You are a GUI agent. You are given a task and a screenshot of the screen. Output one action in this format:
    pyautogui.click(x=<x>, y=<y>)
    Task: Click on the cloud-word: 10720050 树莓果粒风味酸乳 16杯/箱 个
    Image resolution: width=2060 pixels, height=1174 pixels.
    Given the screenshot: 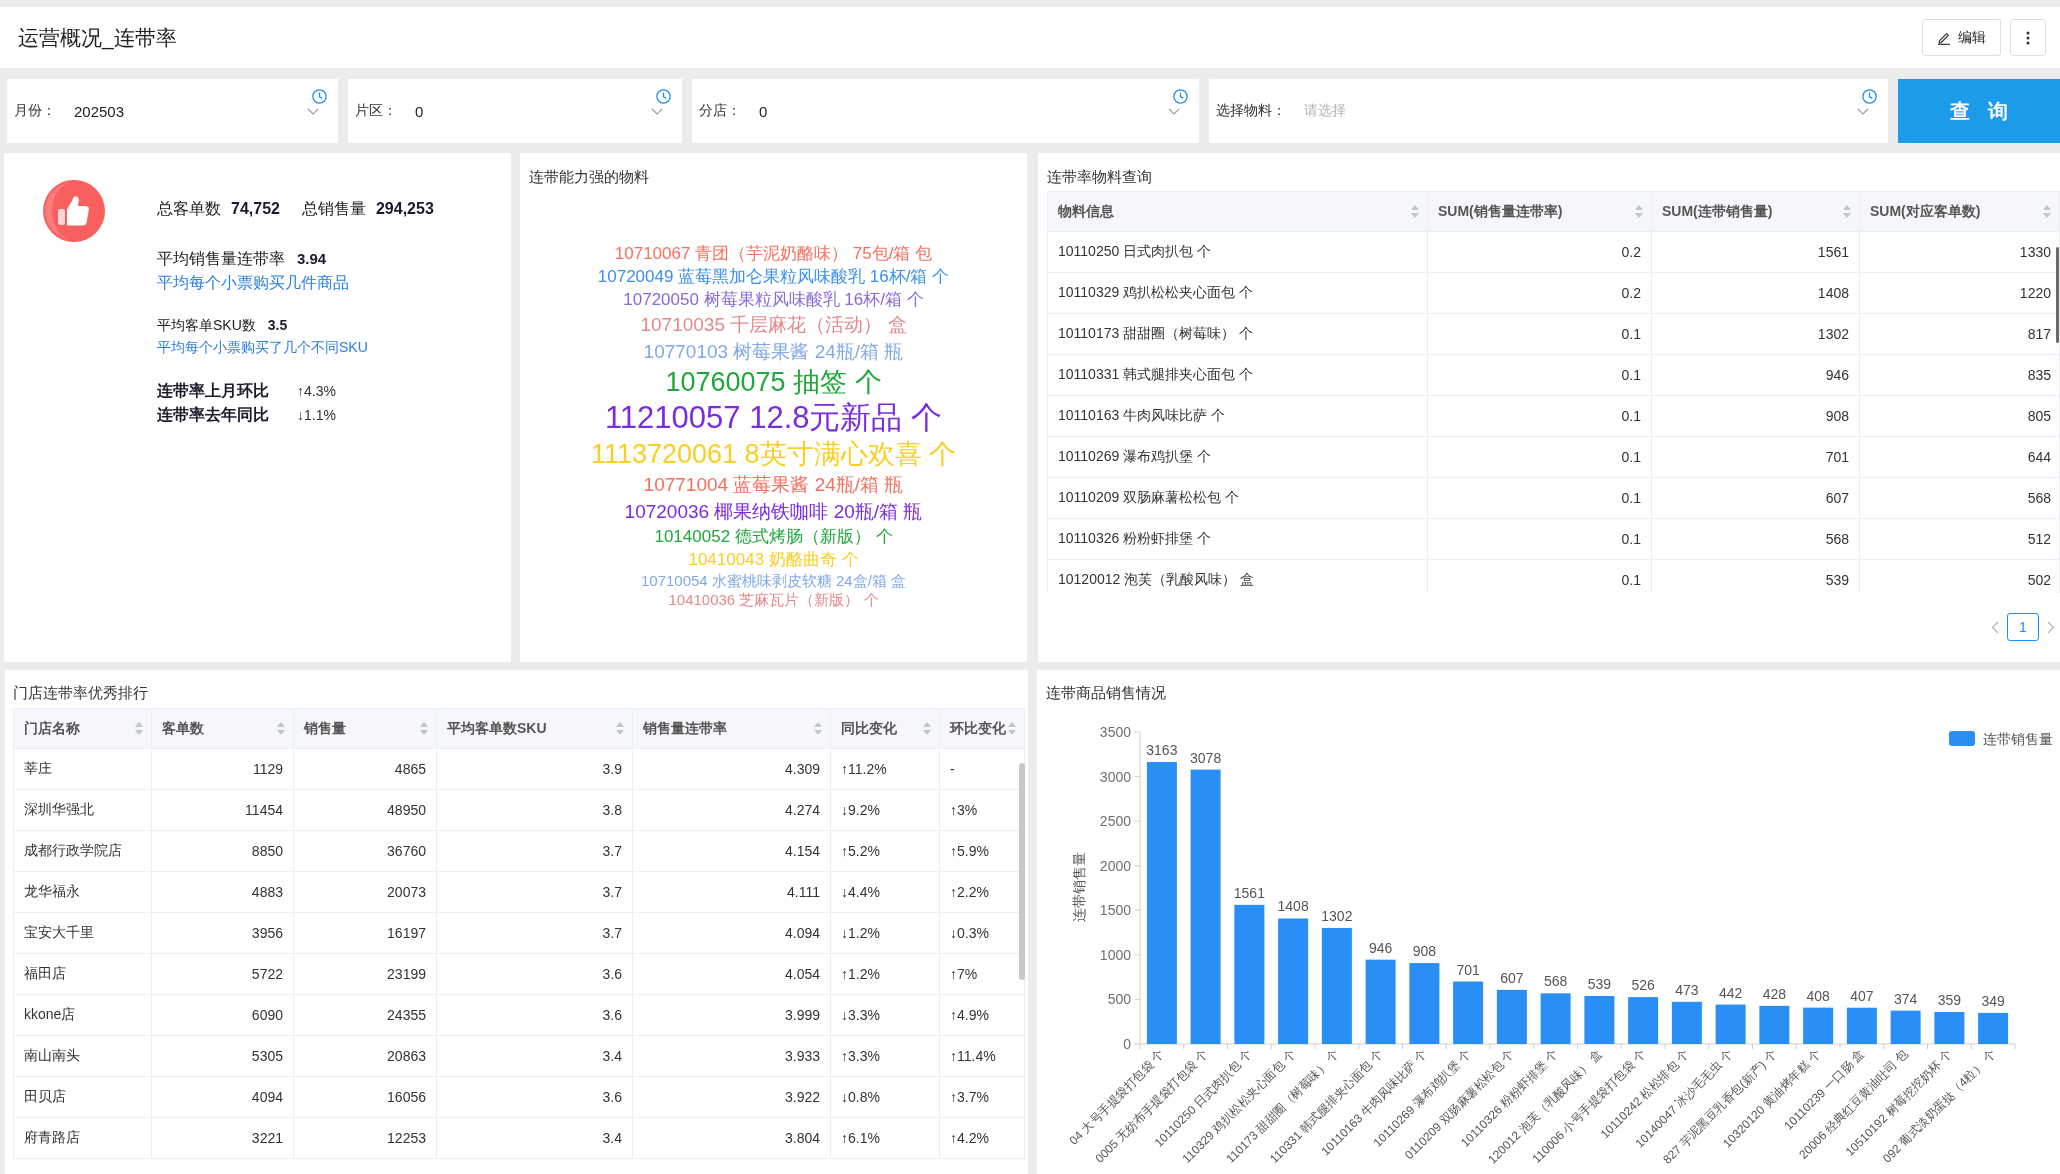 What is the action you would take?
    pyautogui.click(x=773, y=300)
    